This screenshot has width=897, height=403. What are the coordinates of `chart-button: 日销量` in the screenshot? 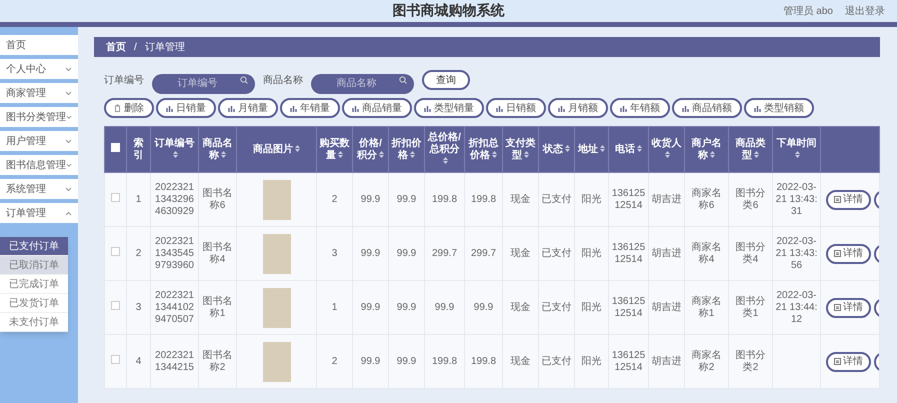 It's located at (186, 108).